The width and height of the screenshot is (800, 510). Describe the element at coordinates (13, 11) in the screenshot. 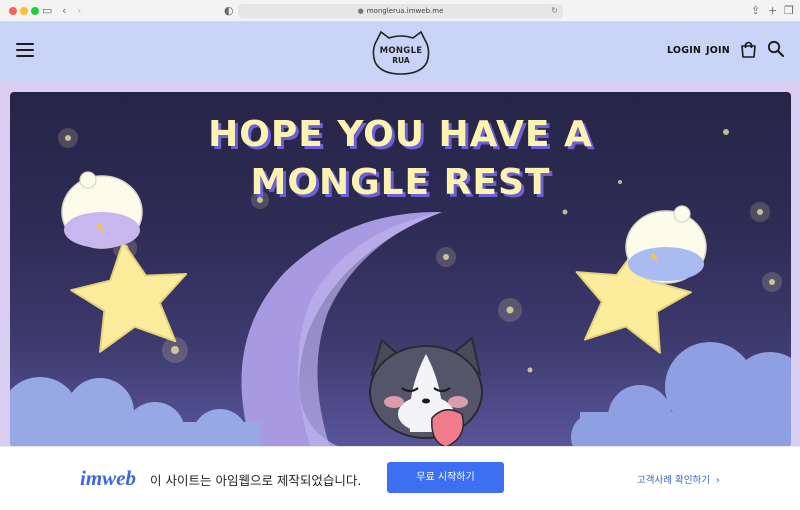

I see `close-window-button` at that location.